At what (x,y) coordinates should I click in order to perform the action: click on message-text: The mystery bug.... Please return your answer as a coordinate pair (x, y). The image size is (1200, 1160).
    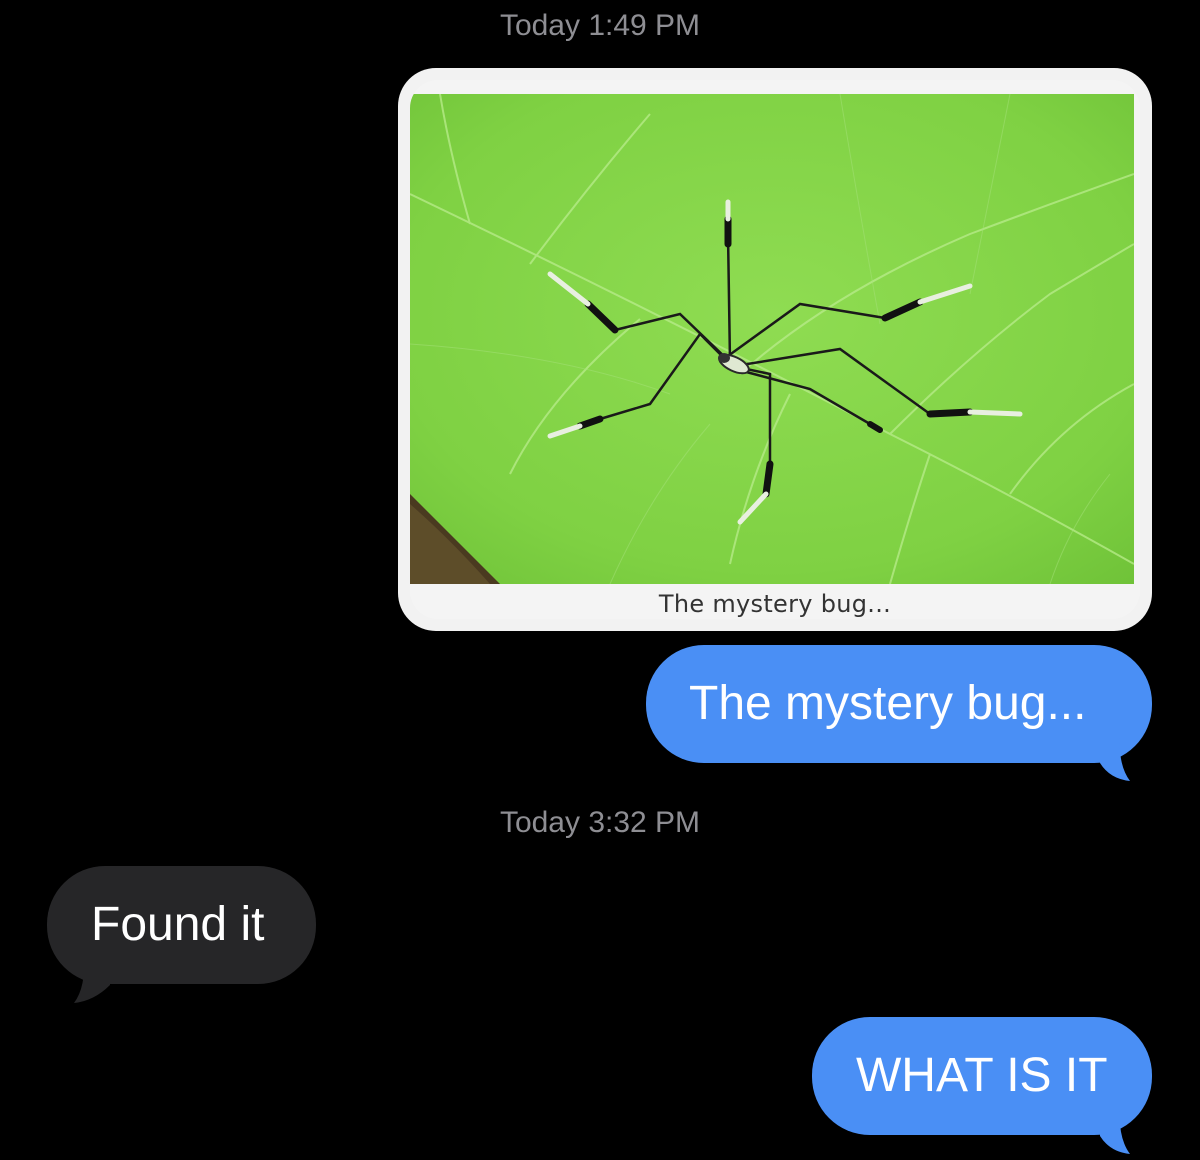
    Looking at the image, I should click on (888, 703).